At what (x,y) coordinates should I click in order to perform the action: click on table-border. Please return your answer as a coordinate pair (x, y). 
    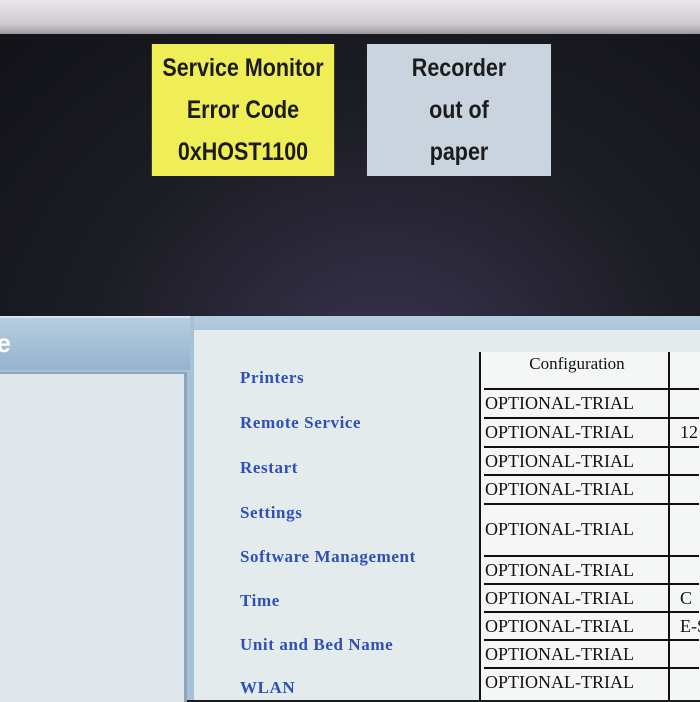
    Looking at the image, I should click on (480, 526).